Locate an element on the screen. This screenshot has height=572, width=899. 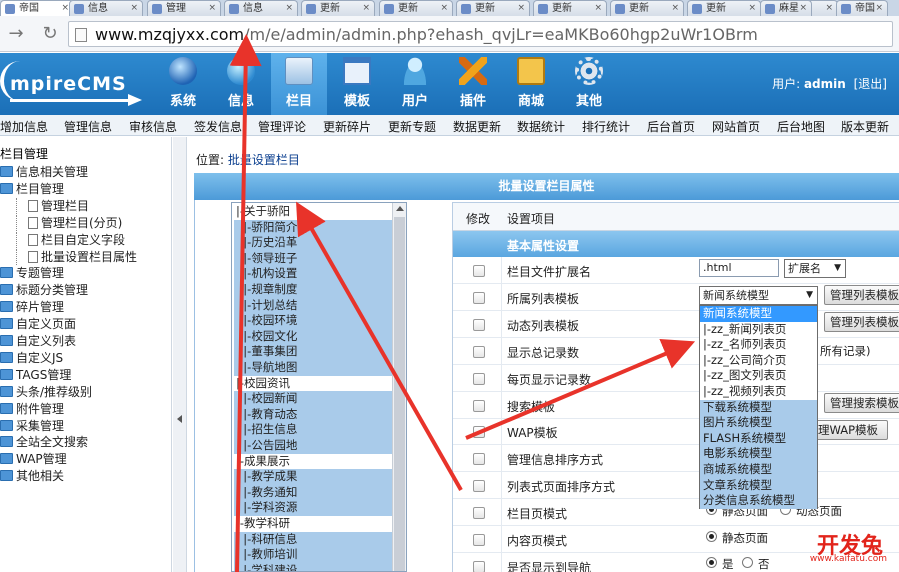
logout-link: [退出] is located at coordinates (870, 84).